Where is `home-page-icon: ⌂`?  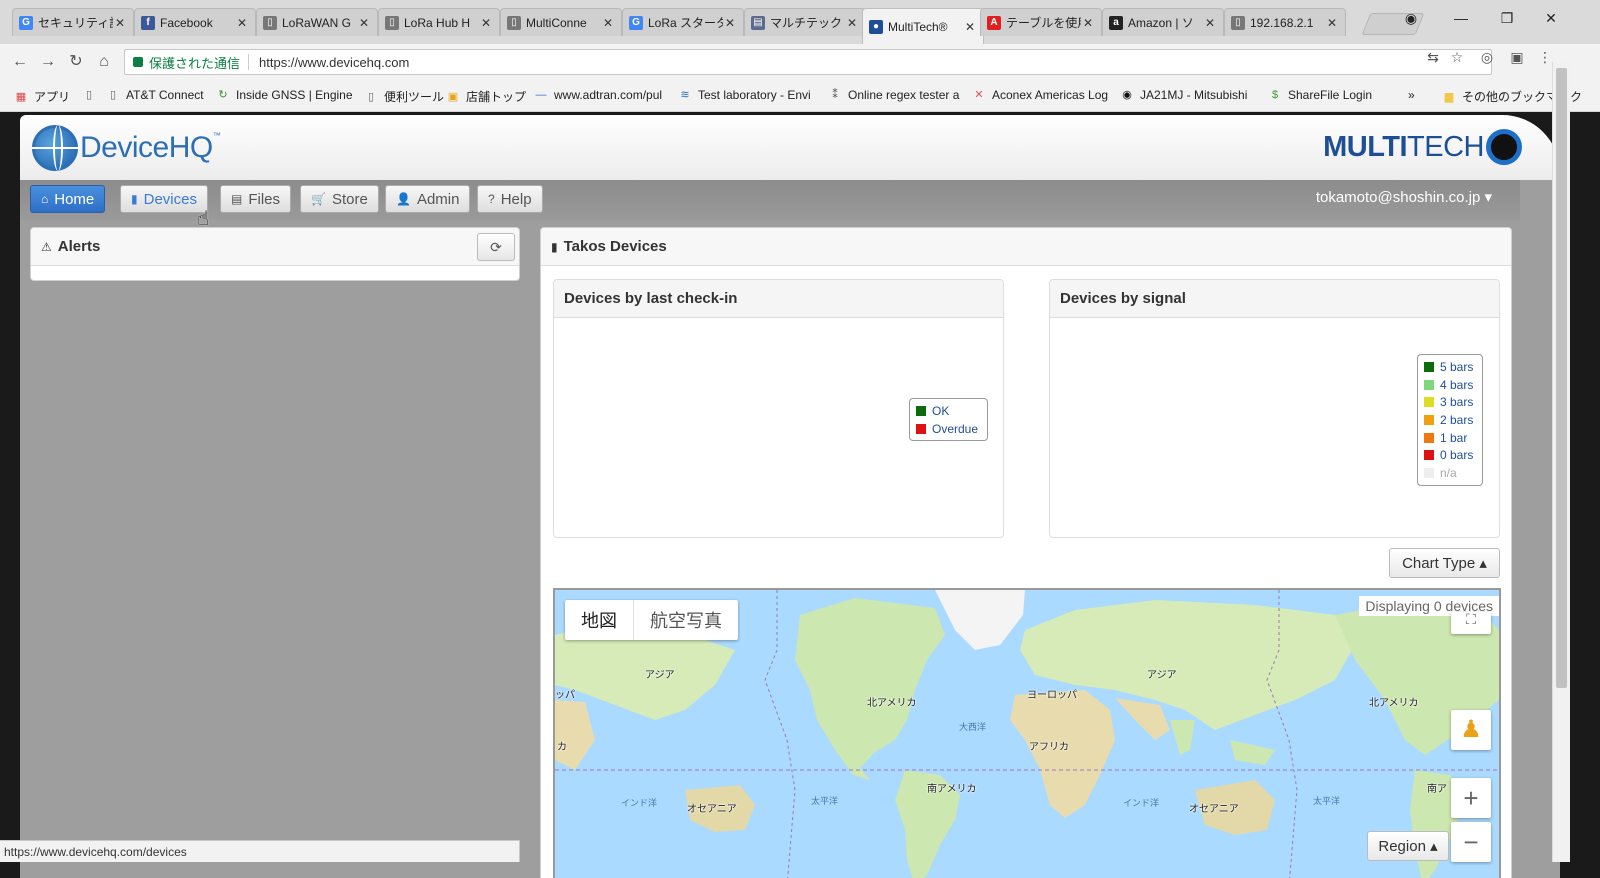
home-page-icon: ⌂ is located at coordinates (104, 62).